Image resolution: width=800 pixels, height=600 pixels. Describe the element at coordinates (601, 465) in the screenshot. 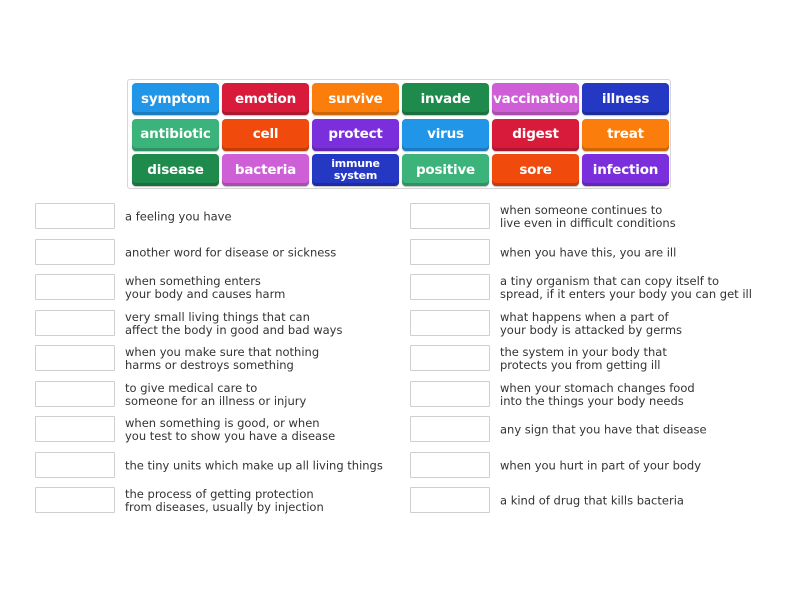

I see `clue-text: when you hurt in part of your body` at that location.